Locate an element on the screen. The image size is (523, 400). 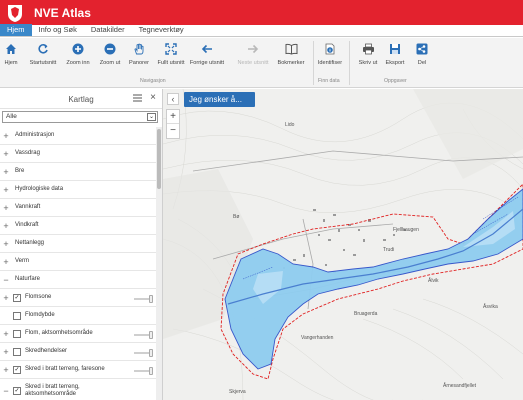
bookmarks-button: Bokmerker is located at coordinates (291, 54).